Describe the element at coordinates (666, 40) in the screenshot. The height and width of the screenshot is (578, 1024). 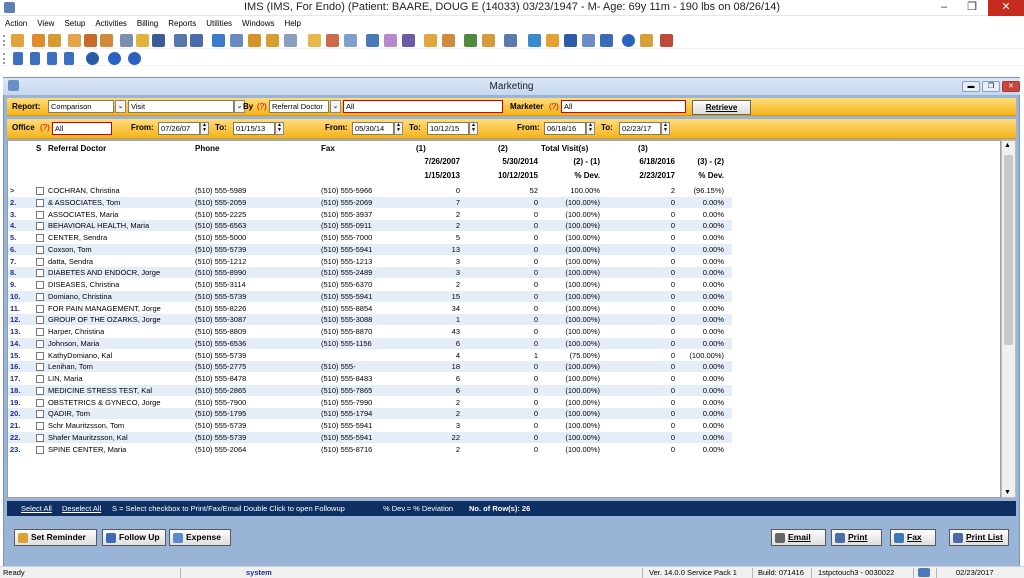
I see `exit-icon` at that location.